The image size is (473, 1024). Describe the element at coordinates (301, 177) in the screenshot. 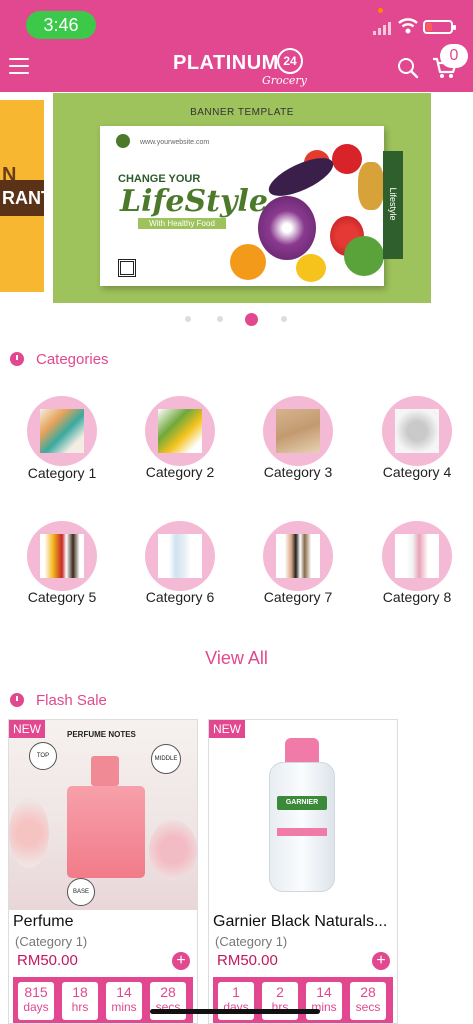

I see `eggplant-image` at that location.